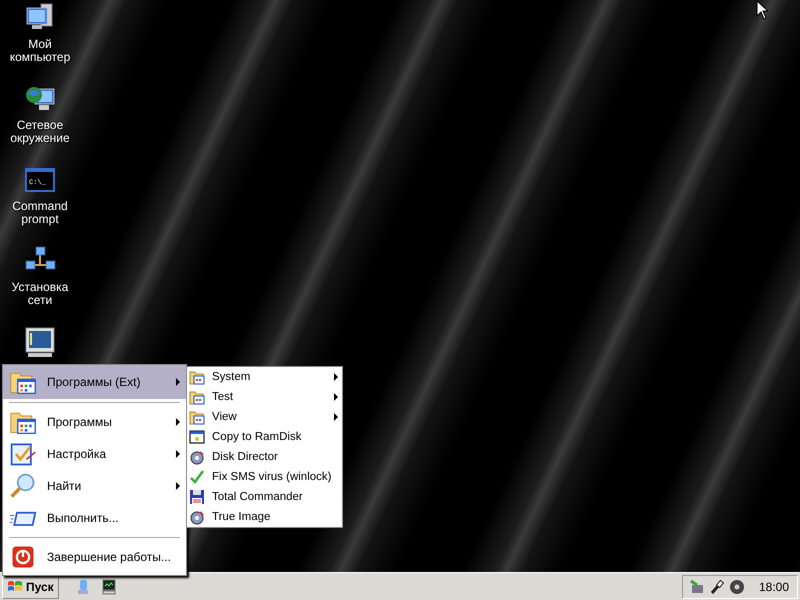 This screenshot has height=600, width=800. I want to click on start-menu-item: Настройка, so click(94, 454).